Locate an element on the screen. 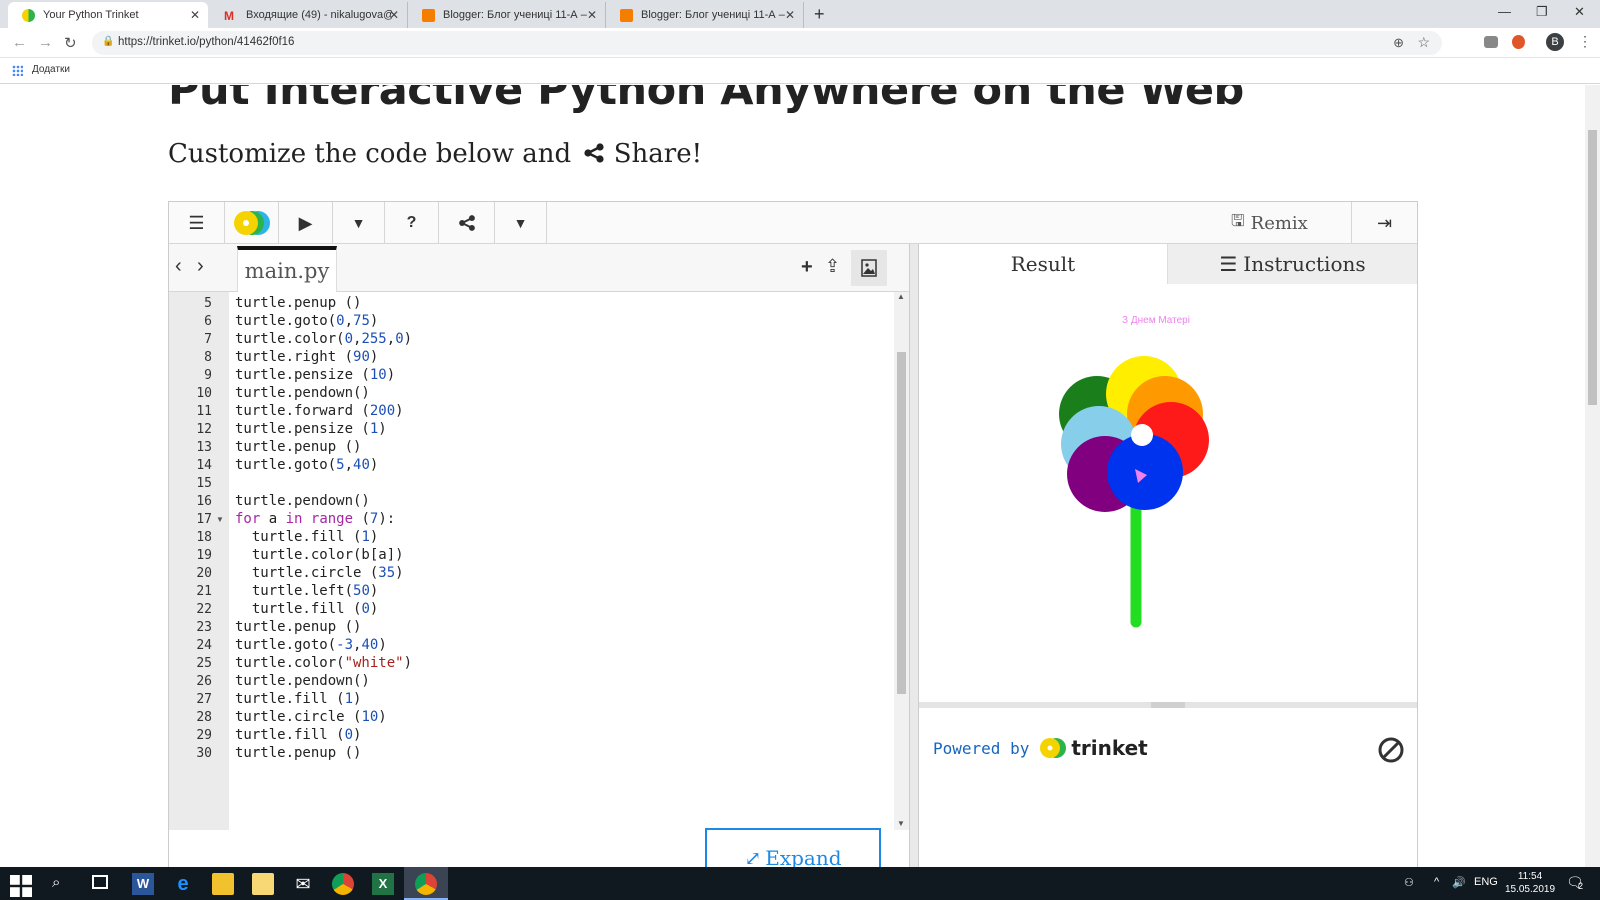  line-number: 22 is located at coordinates (204, 609).